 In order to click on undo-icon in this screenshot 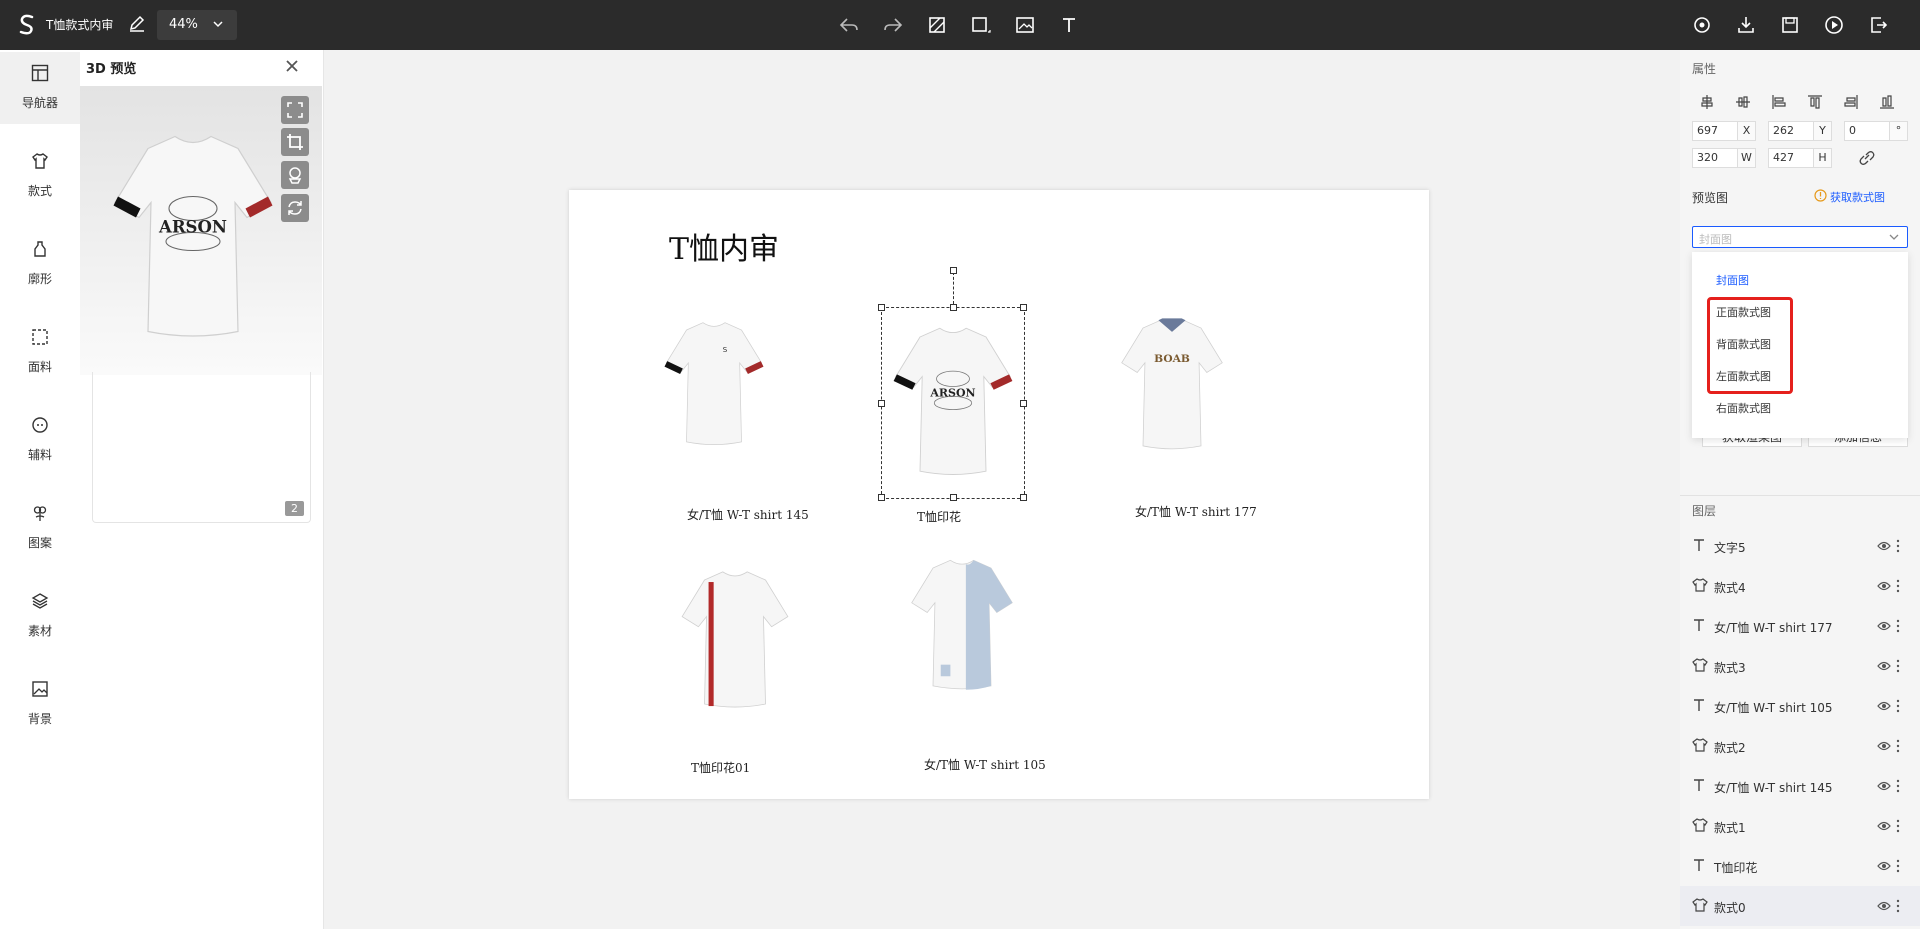, I will do `click(849, 25)`.